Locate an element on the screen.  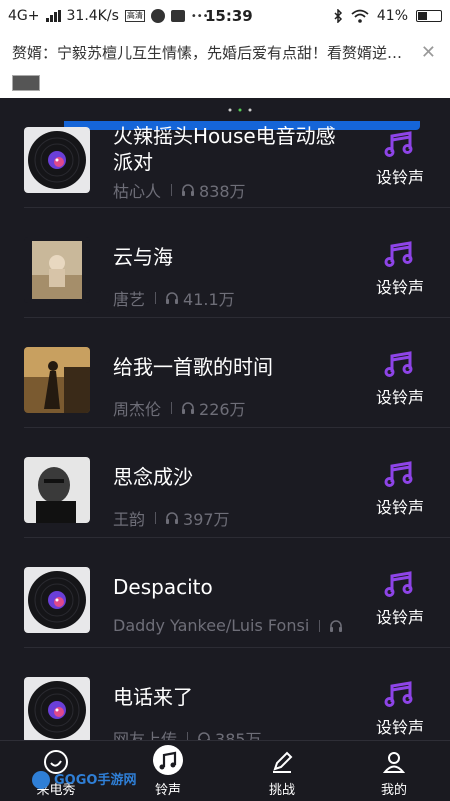
song-meta: 唐艺 41.1万 is located at coordinates (174, 298).